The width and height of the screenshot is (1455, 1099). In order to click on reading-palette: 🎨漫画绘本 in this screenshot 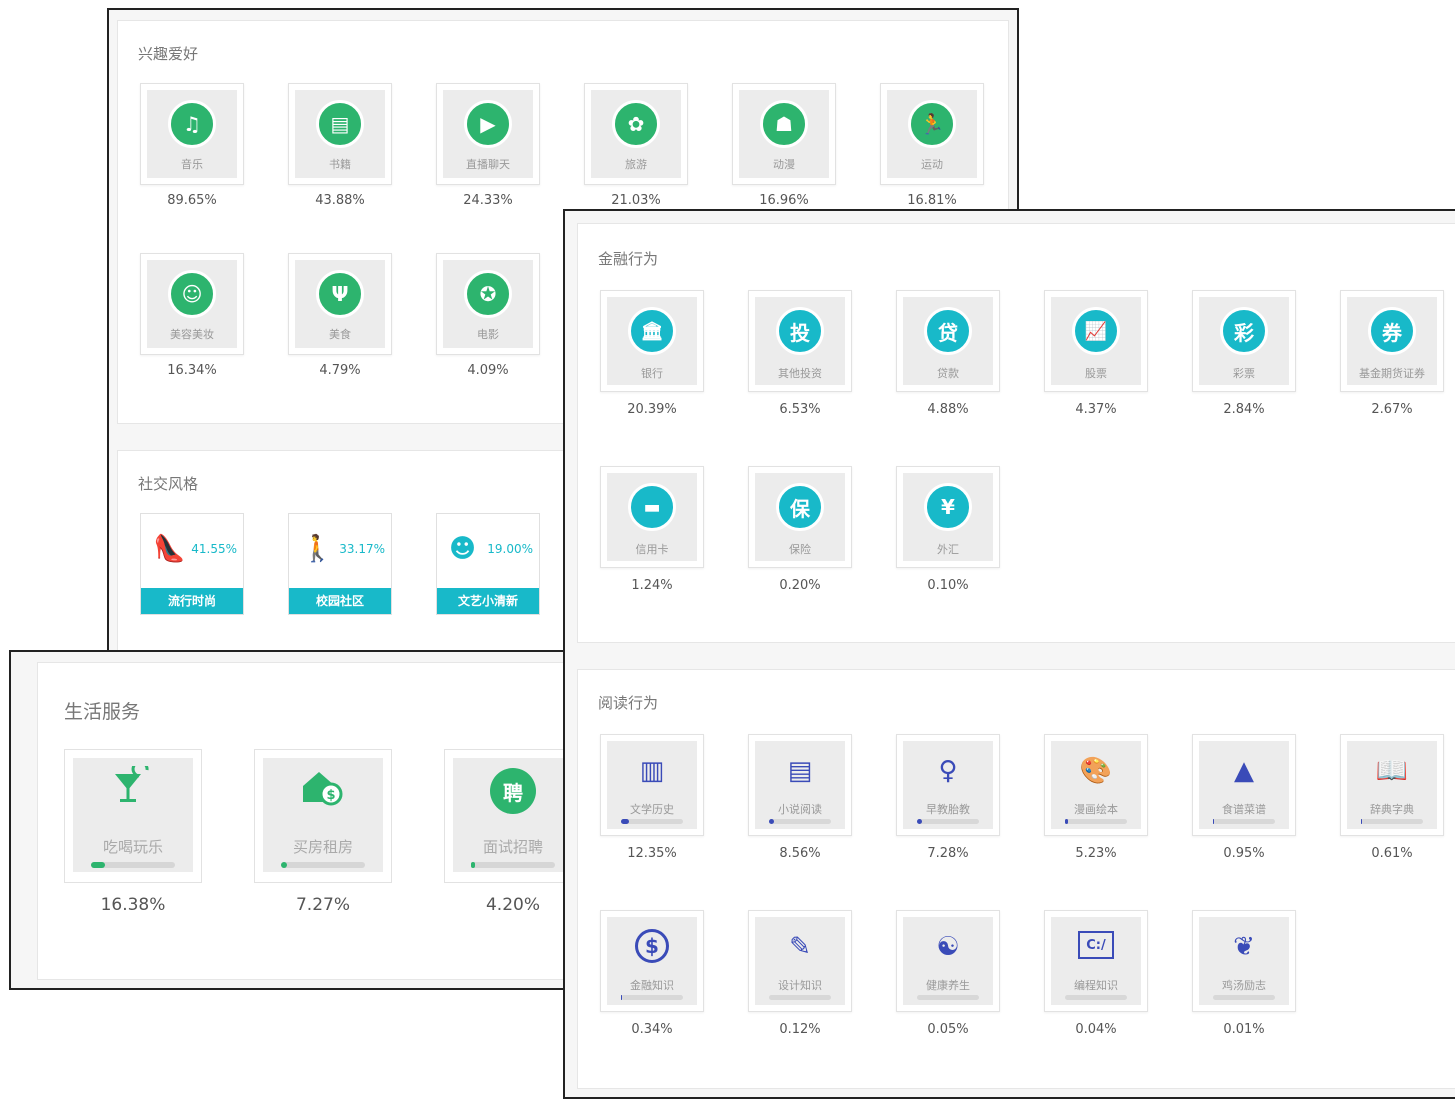, I will do `click(1096, 785)`.